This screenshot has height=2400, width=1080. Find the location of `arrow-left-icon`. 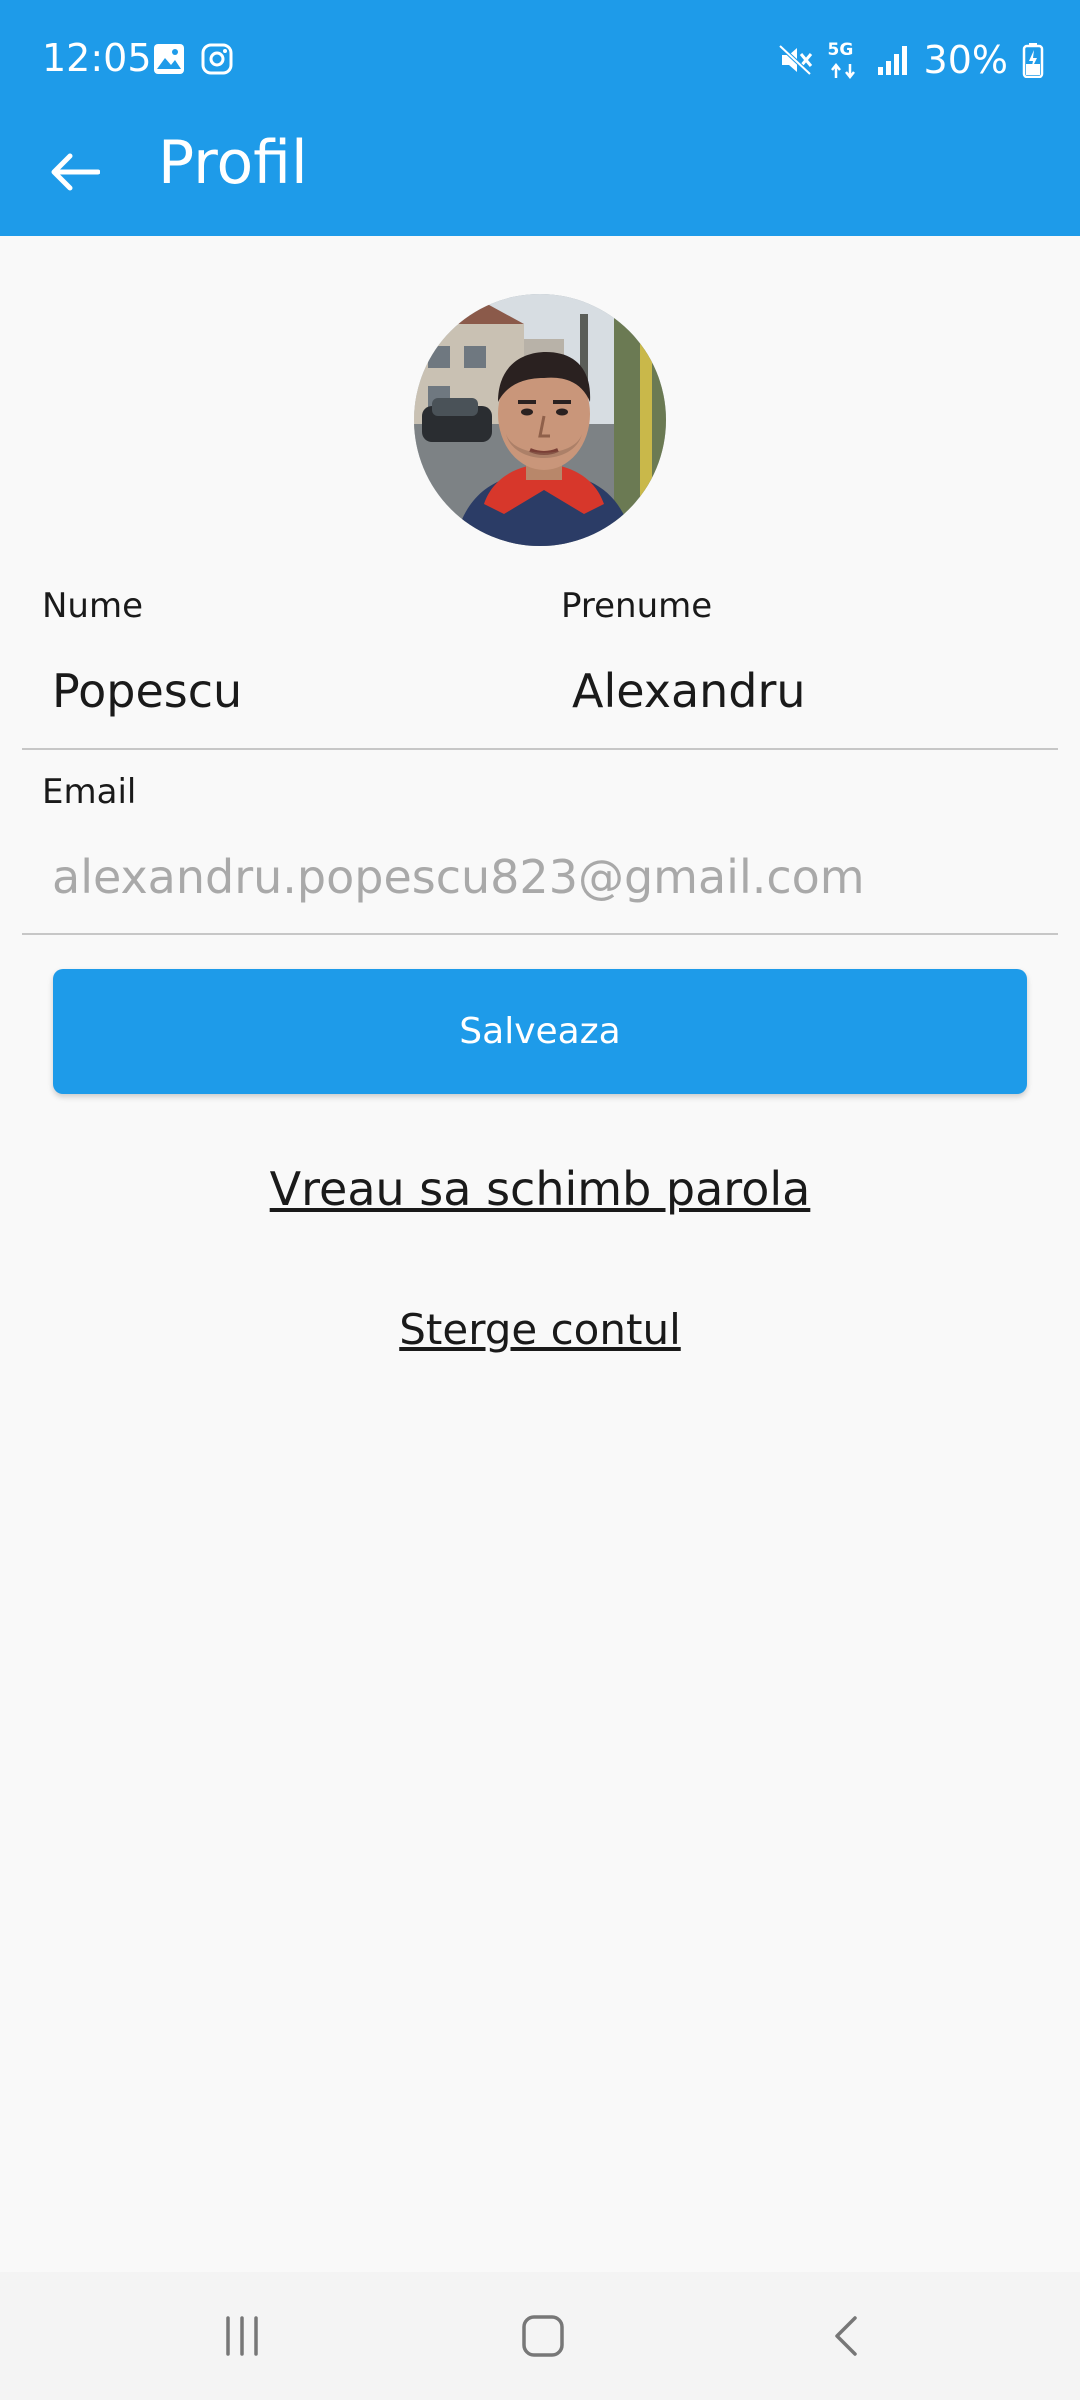

arrow-left-icon is located at coordinates (75, 172).